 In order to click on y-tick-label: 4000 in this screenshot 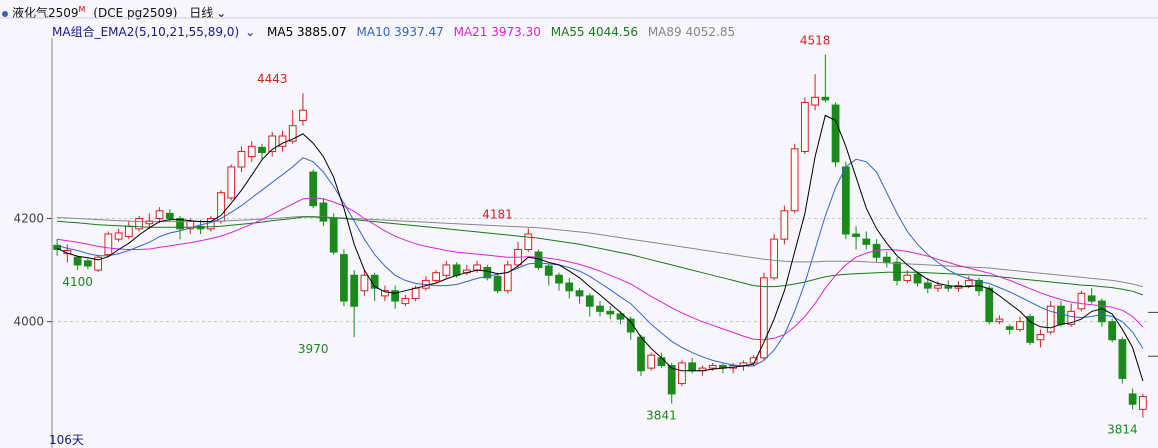, I will do `click(28, 322)`.